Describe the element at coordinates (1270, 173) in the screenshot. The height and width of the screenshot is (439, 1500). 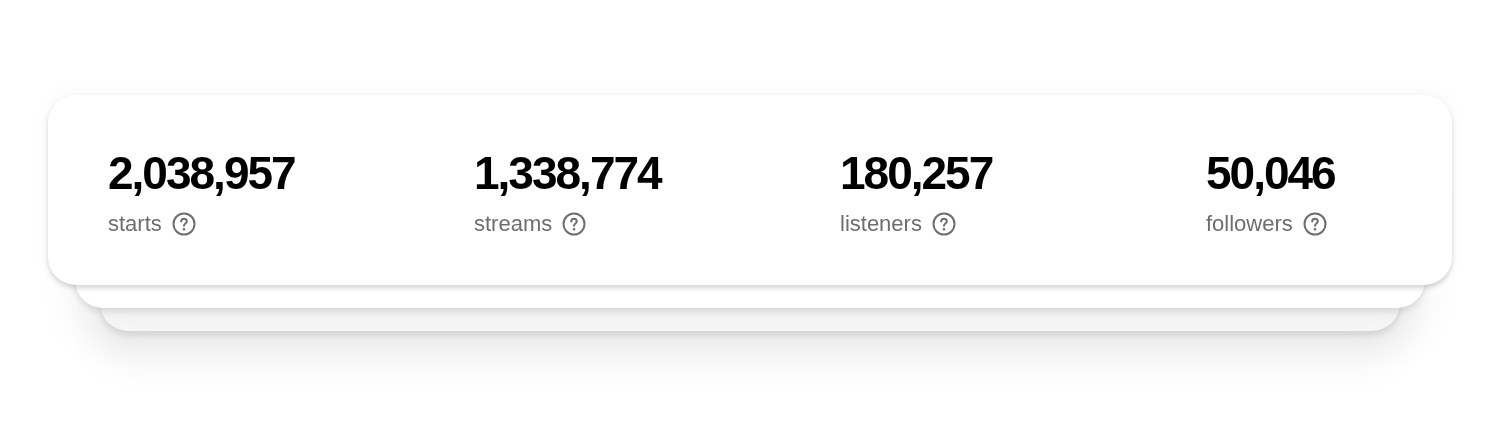
I see `stat-value: 50,046` at that location.